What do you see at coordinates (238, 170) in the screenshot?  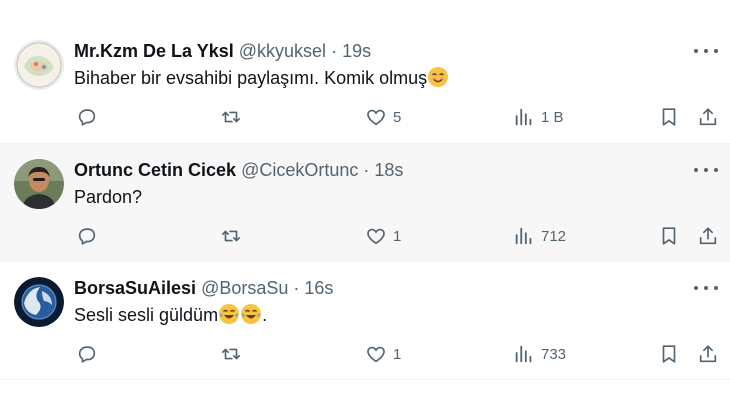 I see `tweet-header: Ortunc Cetin Cicek @CicekOrtunc · 18s` at bounding box center [238, 170].